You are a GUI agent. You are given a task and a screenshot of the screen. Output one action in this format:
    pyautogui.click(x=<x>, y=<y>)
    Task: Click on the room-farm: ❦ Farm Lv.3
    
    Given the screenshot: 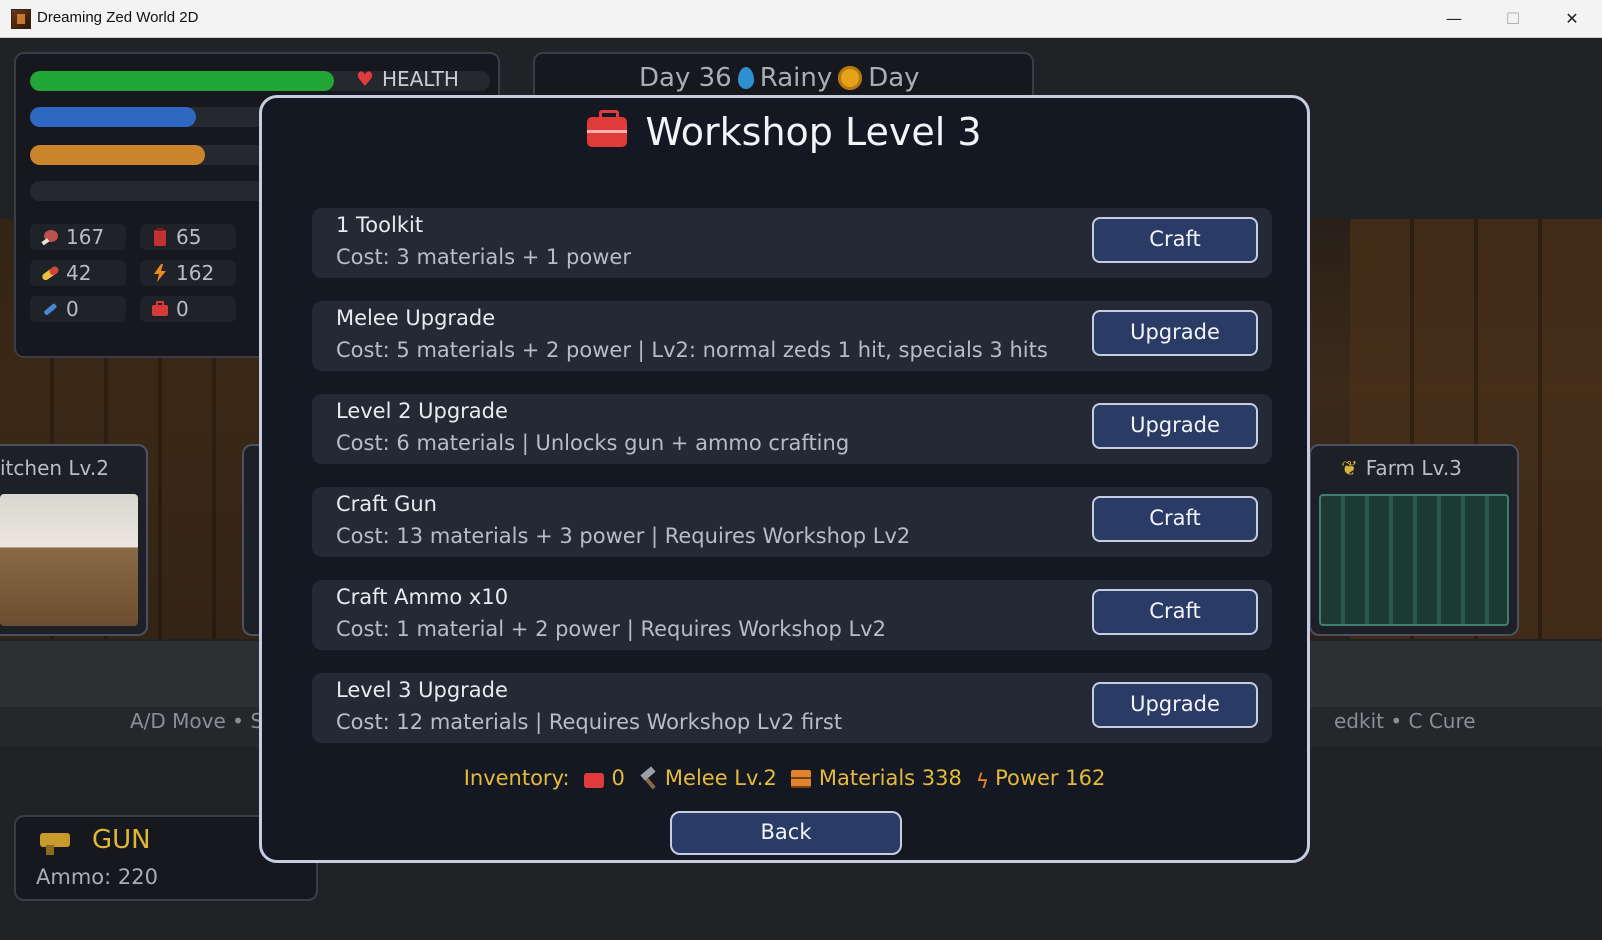 What is the action you would take?
    pyautogui.click(x=1414, y=540)
    